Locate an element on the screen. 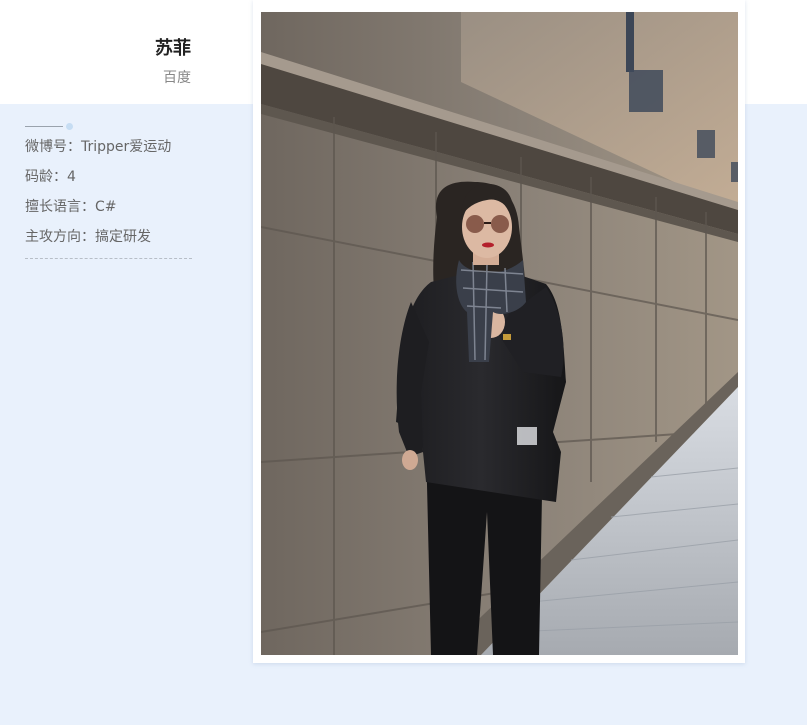  weibo-row: 微博号：Tripper爱运动 is located at coordinates (108, 150).